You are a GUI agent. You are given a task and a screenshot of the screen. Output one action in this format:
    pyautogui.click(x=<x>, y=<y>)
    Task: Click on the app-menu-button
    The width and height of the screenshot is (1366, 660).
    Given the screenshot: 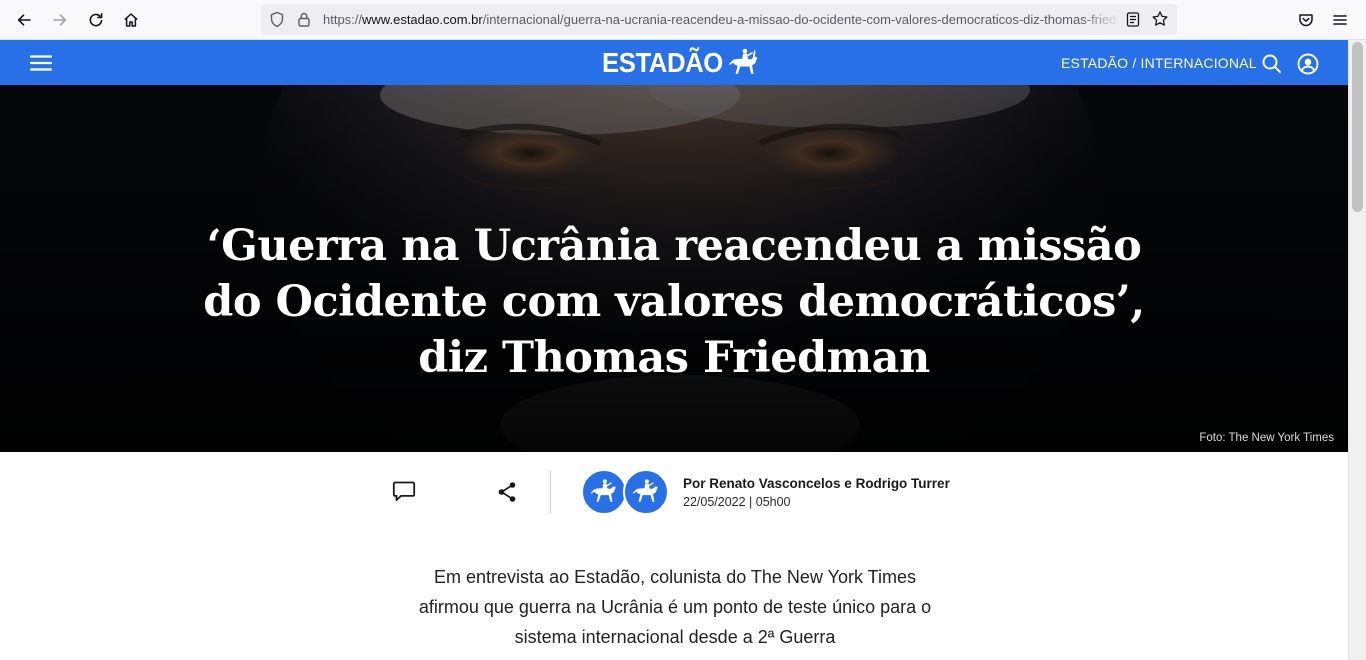 What is the action you would take?
    pyautogui.click(x=1340, y=20)
    